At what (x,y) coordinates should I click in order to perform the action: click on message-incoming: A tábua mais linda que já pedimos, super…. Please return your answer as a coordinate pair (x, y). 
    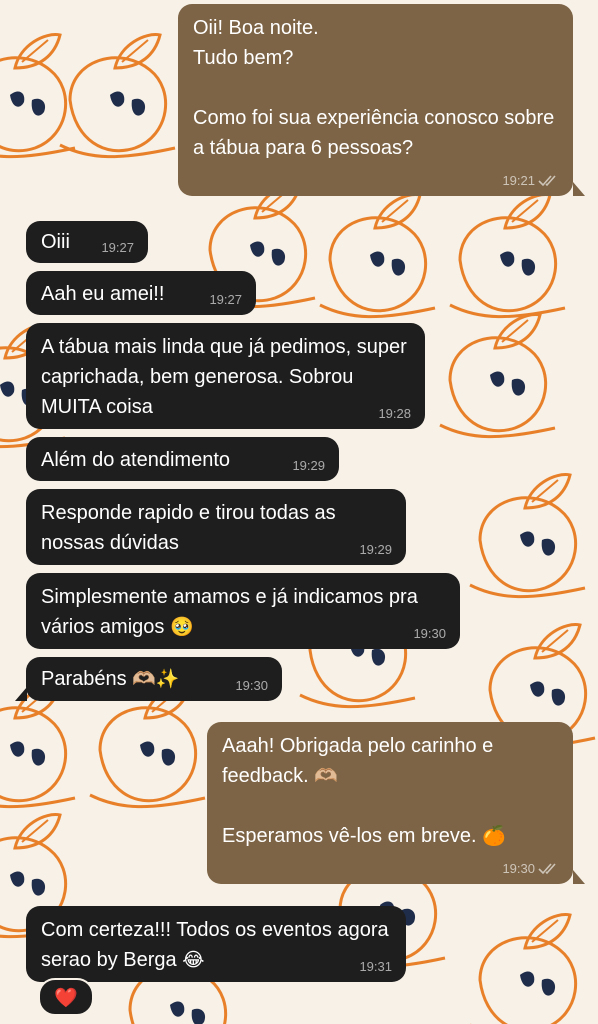
    Looking at the image, I should click on (225, 376).